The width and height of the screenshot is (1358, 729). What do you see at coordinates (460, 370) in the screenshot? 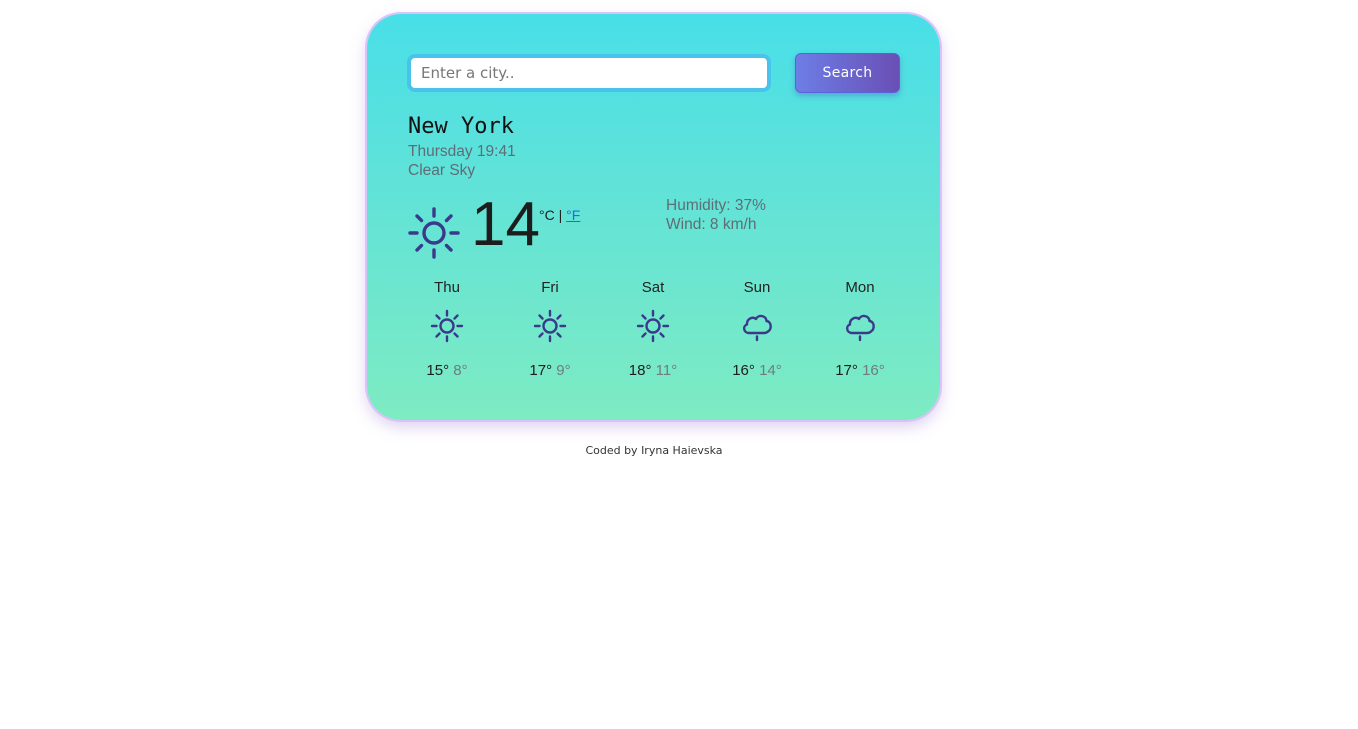
I see `forecast-min: 8°` at bounding box center [460, 370].